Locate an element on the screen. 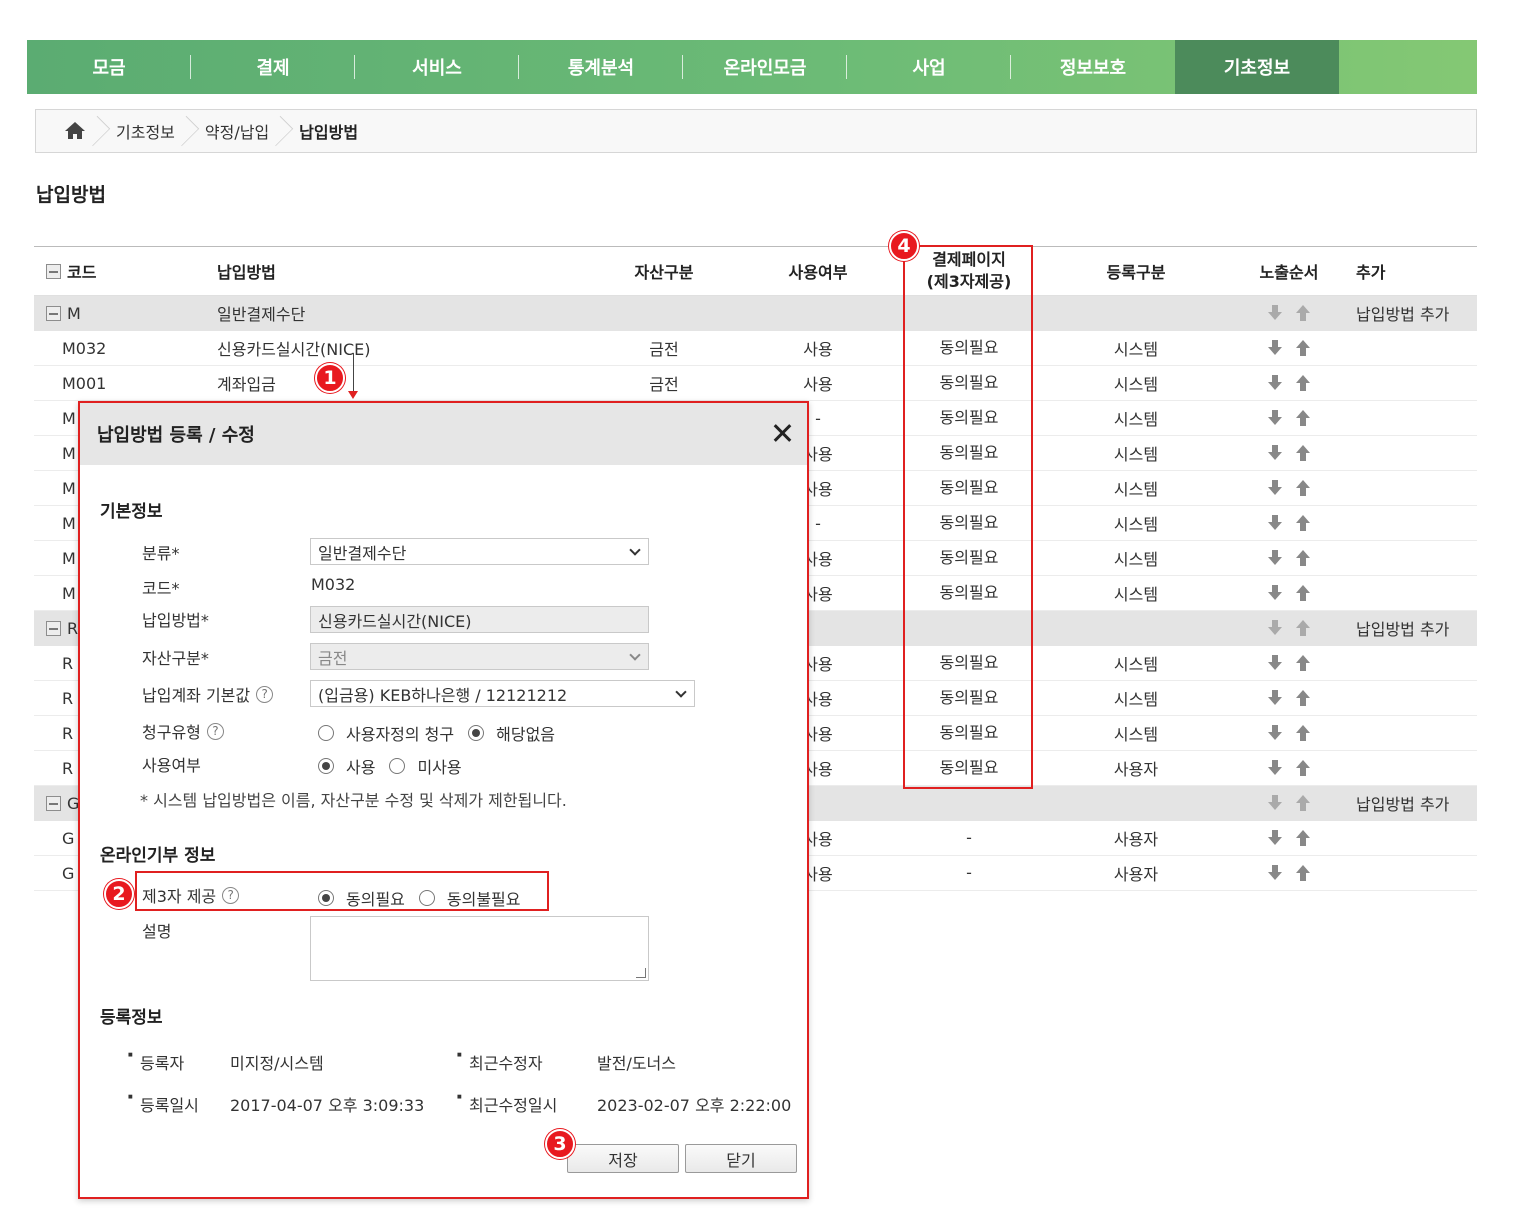 This screenshot has width=1514, height=1223. nav-item-fundraising: 모금 is located at coordinates (109, 67).